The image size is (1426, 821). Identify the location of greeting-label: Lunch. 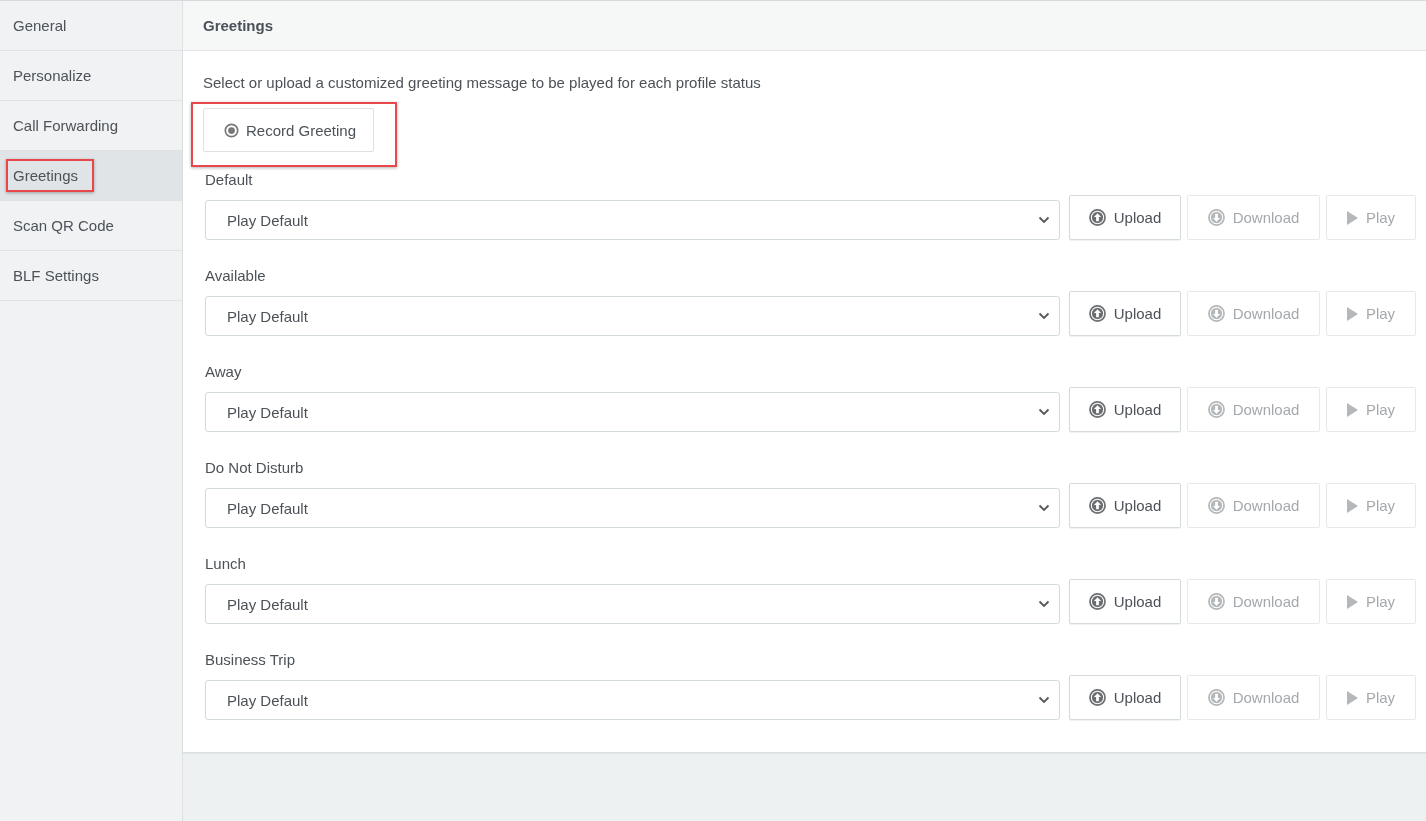
(225, 564).